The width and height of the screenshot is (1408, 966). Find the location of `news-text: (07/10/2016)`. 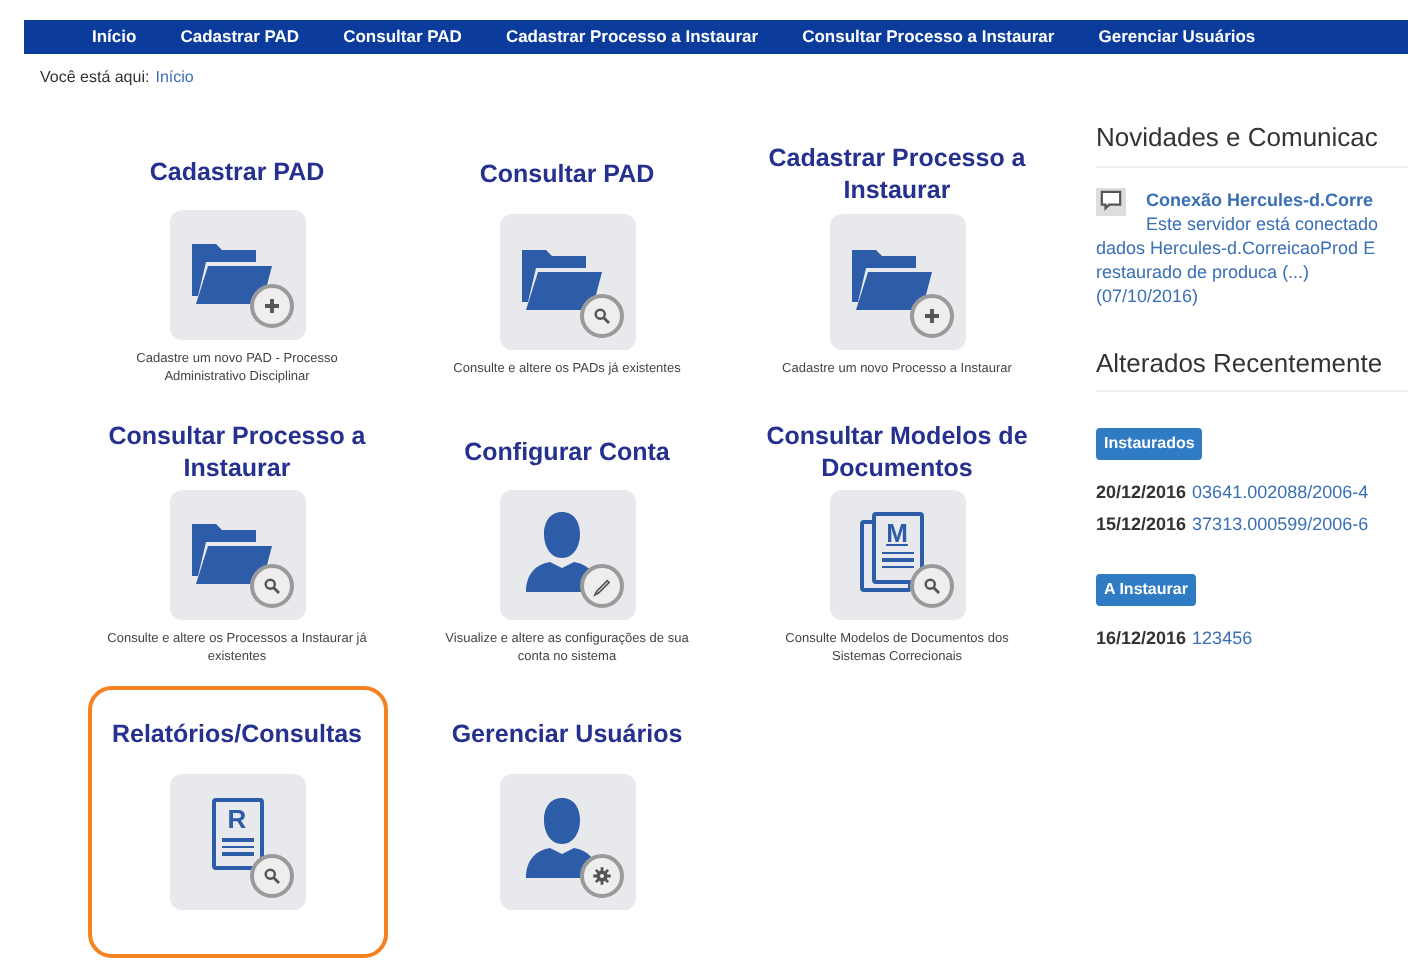

news-text: (07/10/2016) is located at coordinates (1148, 295).